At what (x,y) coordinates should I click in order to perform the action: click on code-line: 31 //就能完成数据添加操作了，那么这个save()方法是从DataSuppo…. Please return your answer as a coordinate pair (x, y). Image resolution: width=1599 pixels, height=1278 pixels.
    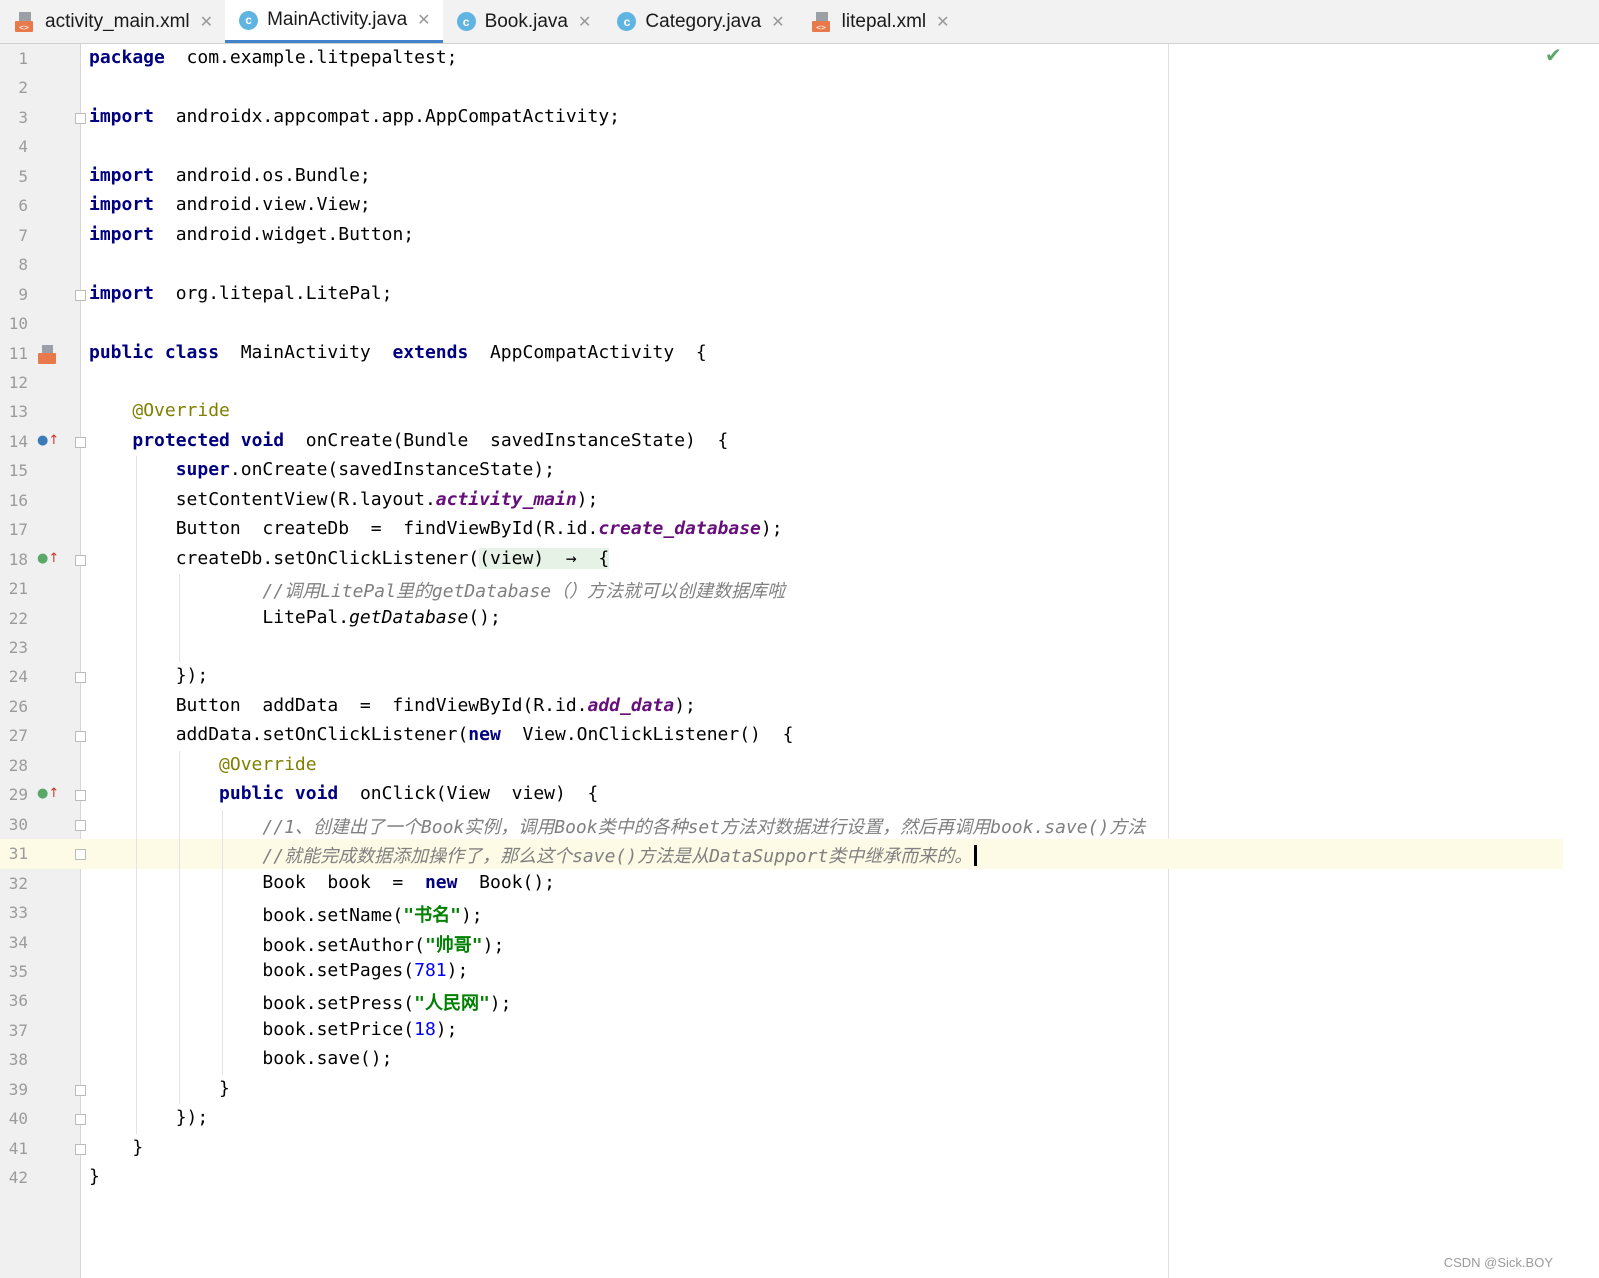
    Looking at the image, I should click on (781, 854).